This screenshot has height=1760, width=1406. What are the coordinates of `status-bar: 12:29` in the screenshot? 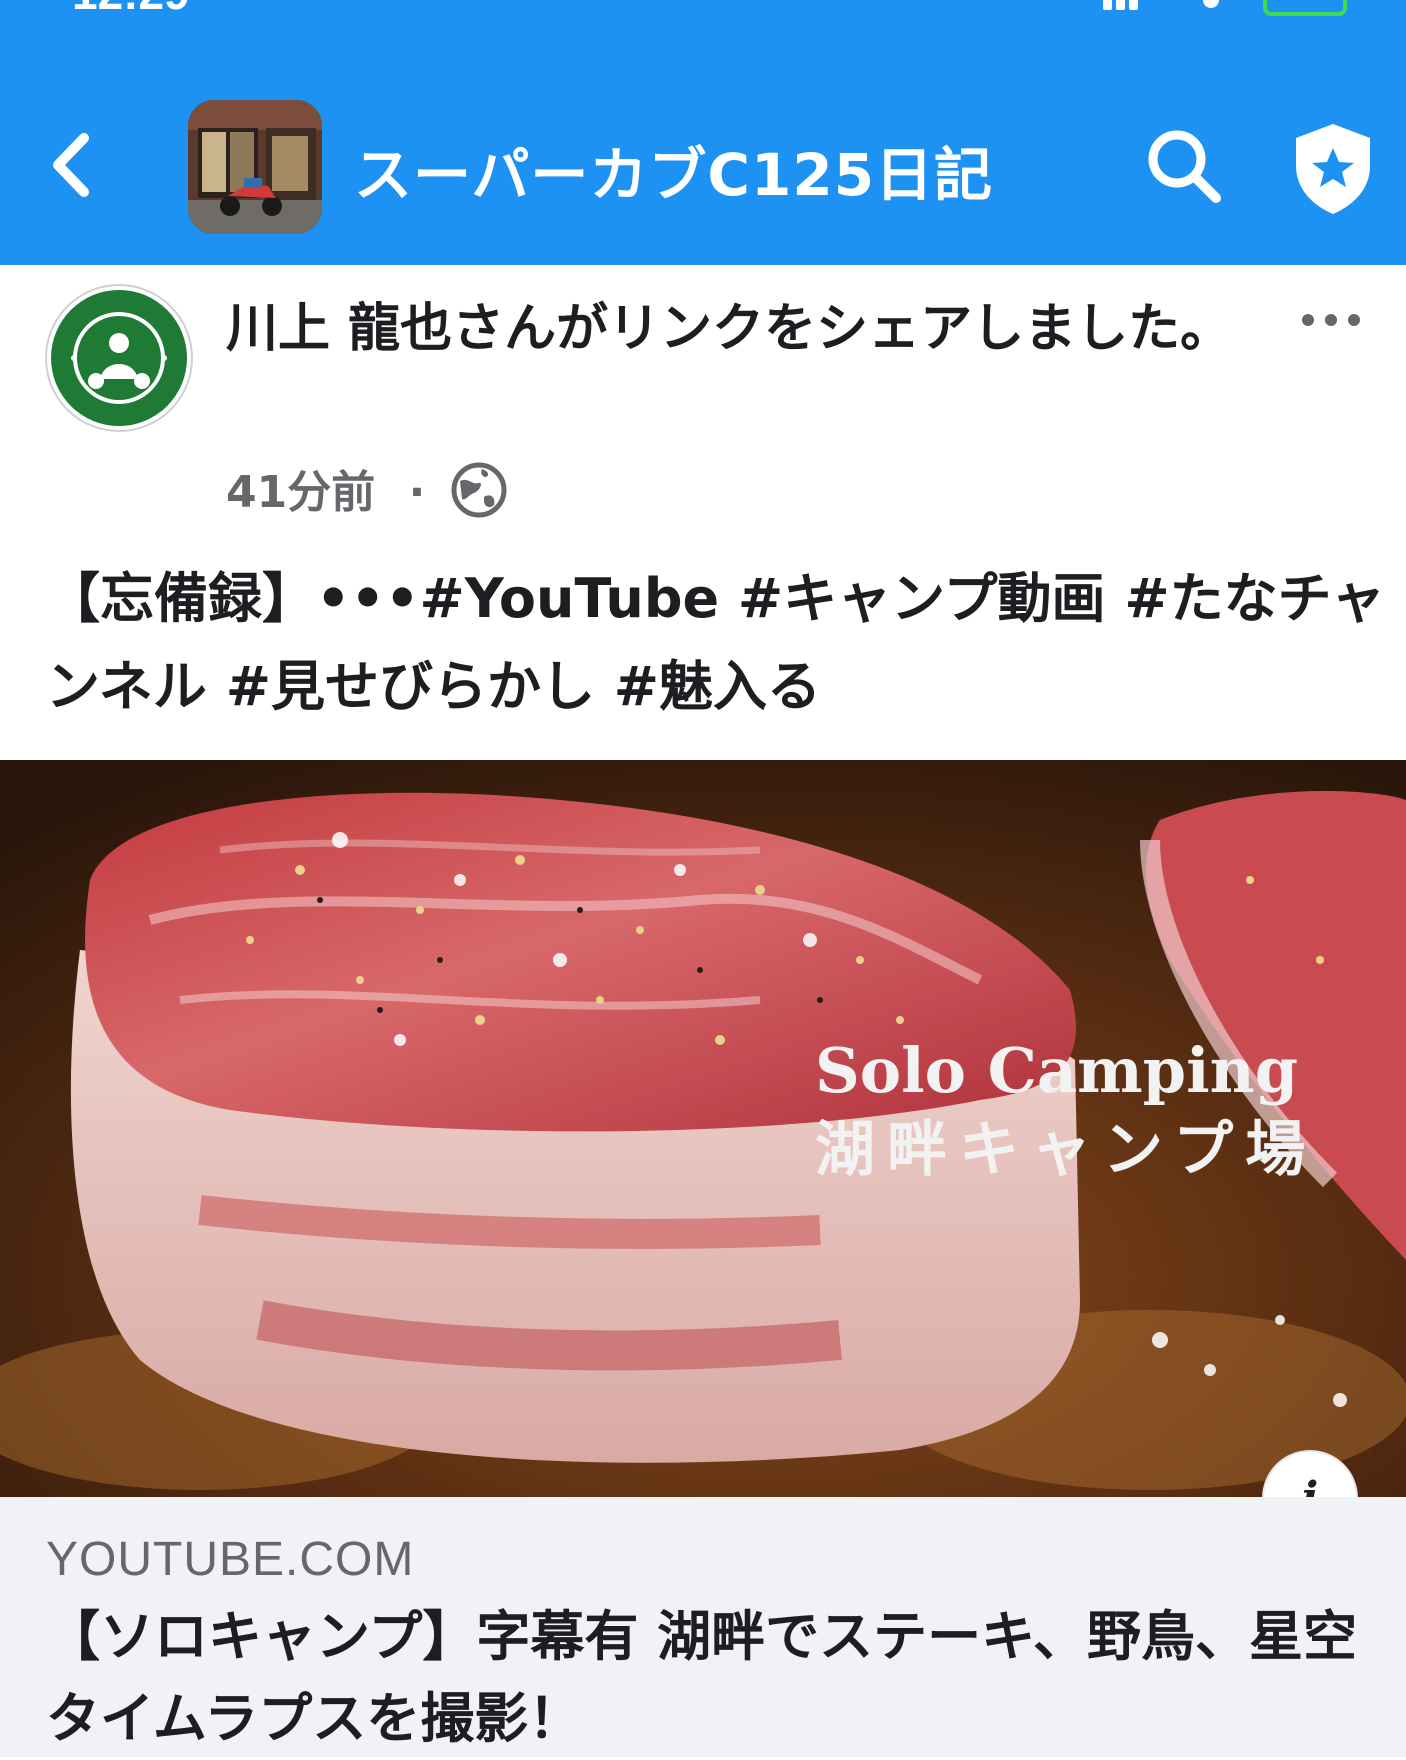 It's located at (703, 15).